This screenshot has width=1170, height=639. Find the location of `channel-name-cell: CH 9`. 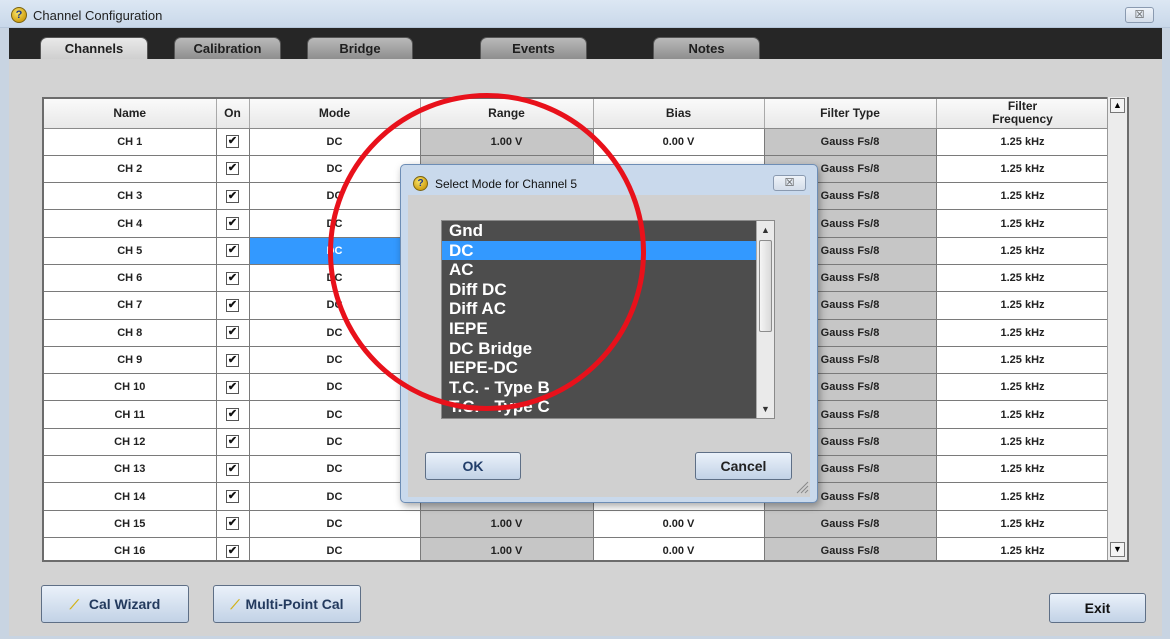

channel-name-cell: CH 9 is located at coordinates (130, 360).